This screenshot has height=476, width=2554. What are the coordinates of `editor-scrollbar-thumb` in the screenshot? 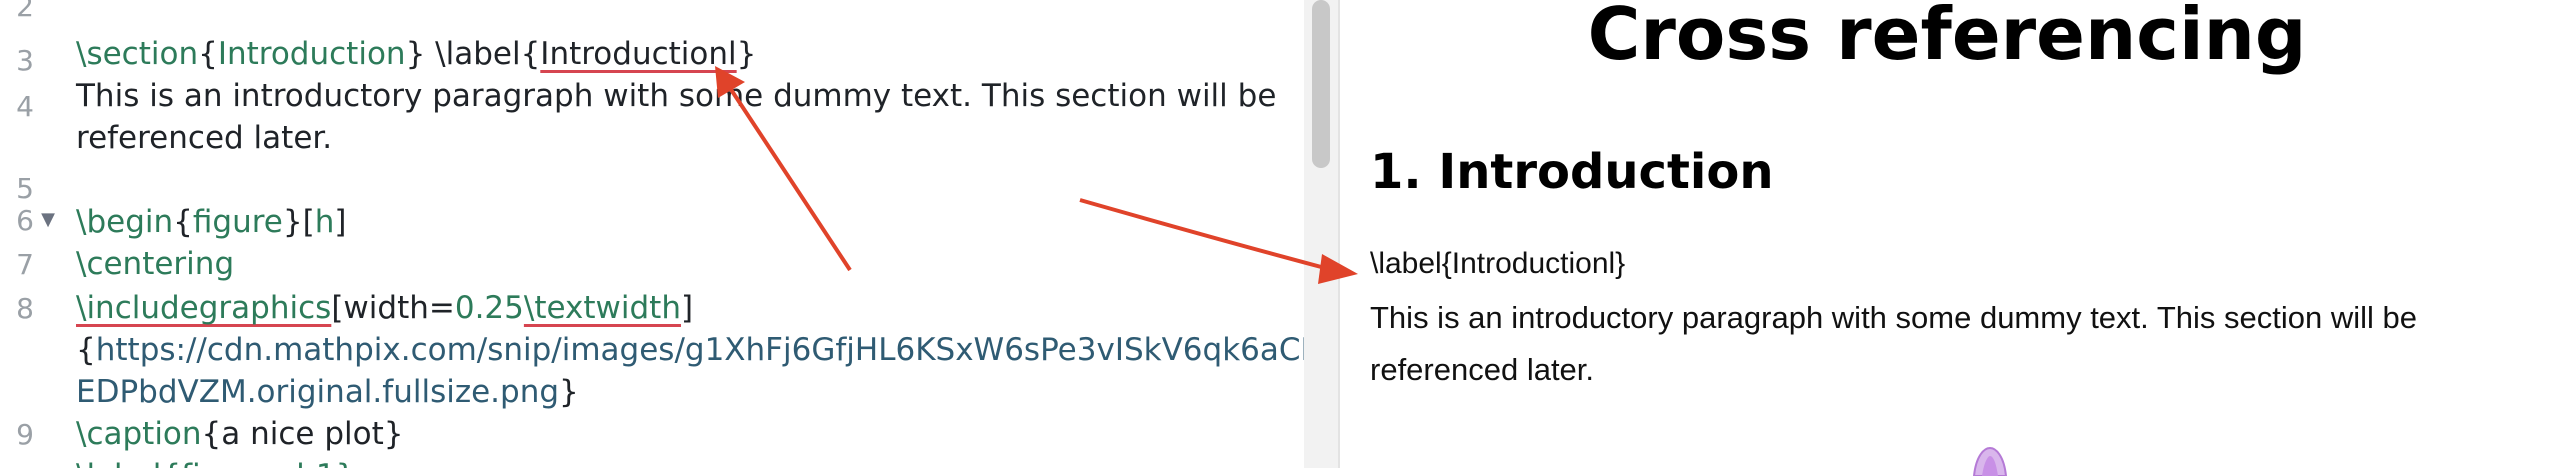 It's located at (1321, 84).